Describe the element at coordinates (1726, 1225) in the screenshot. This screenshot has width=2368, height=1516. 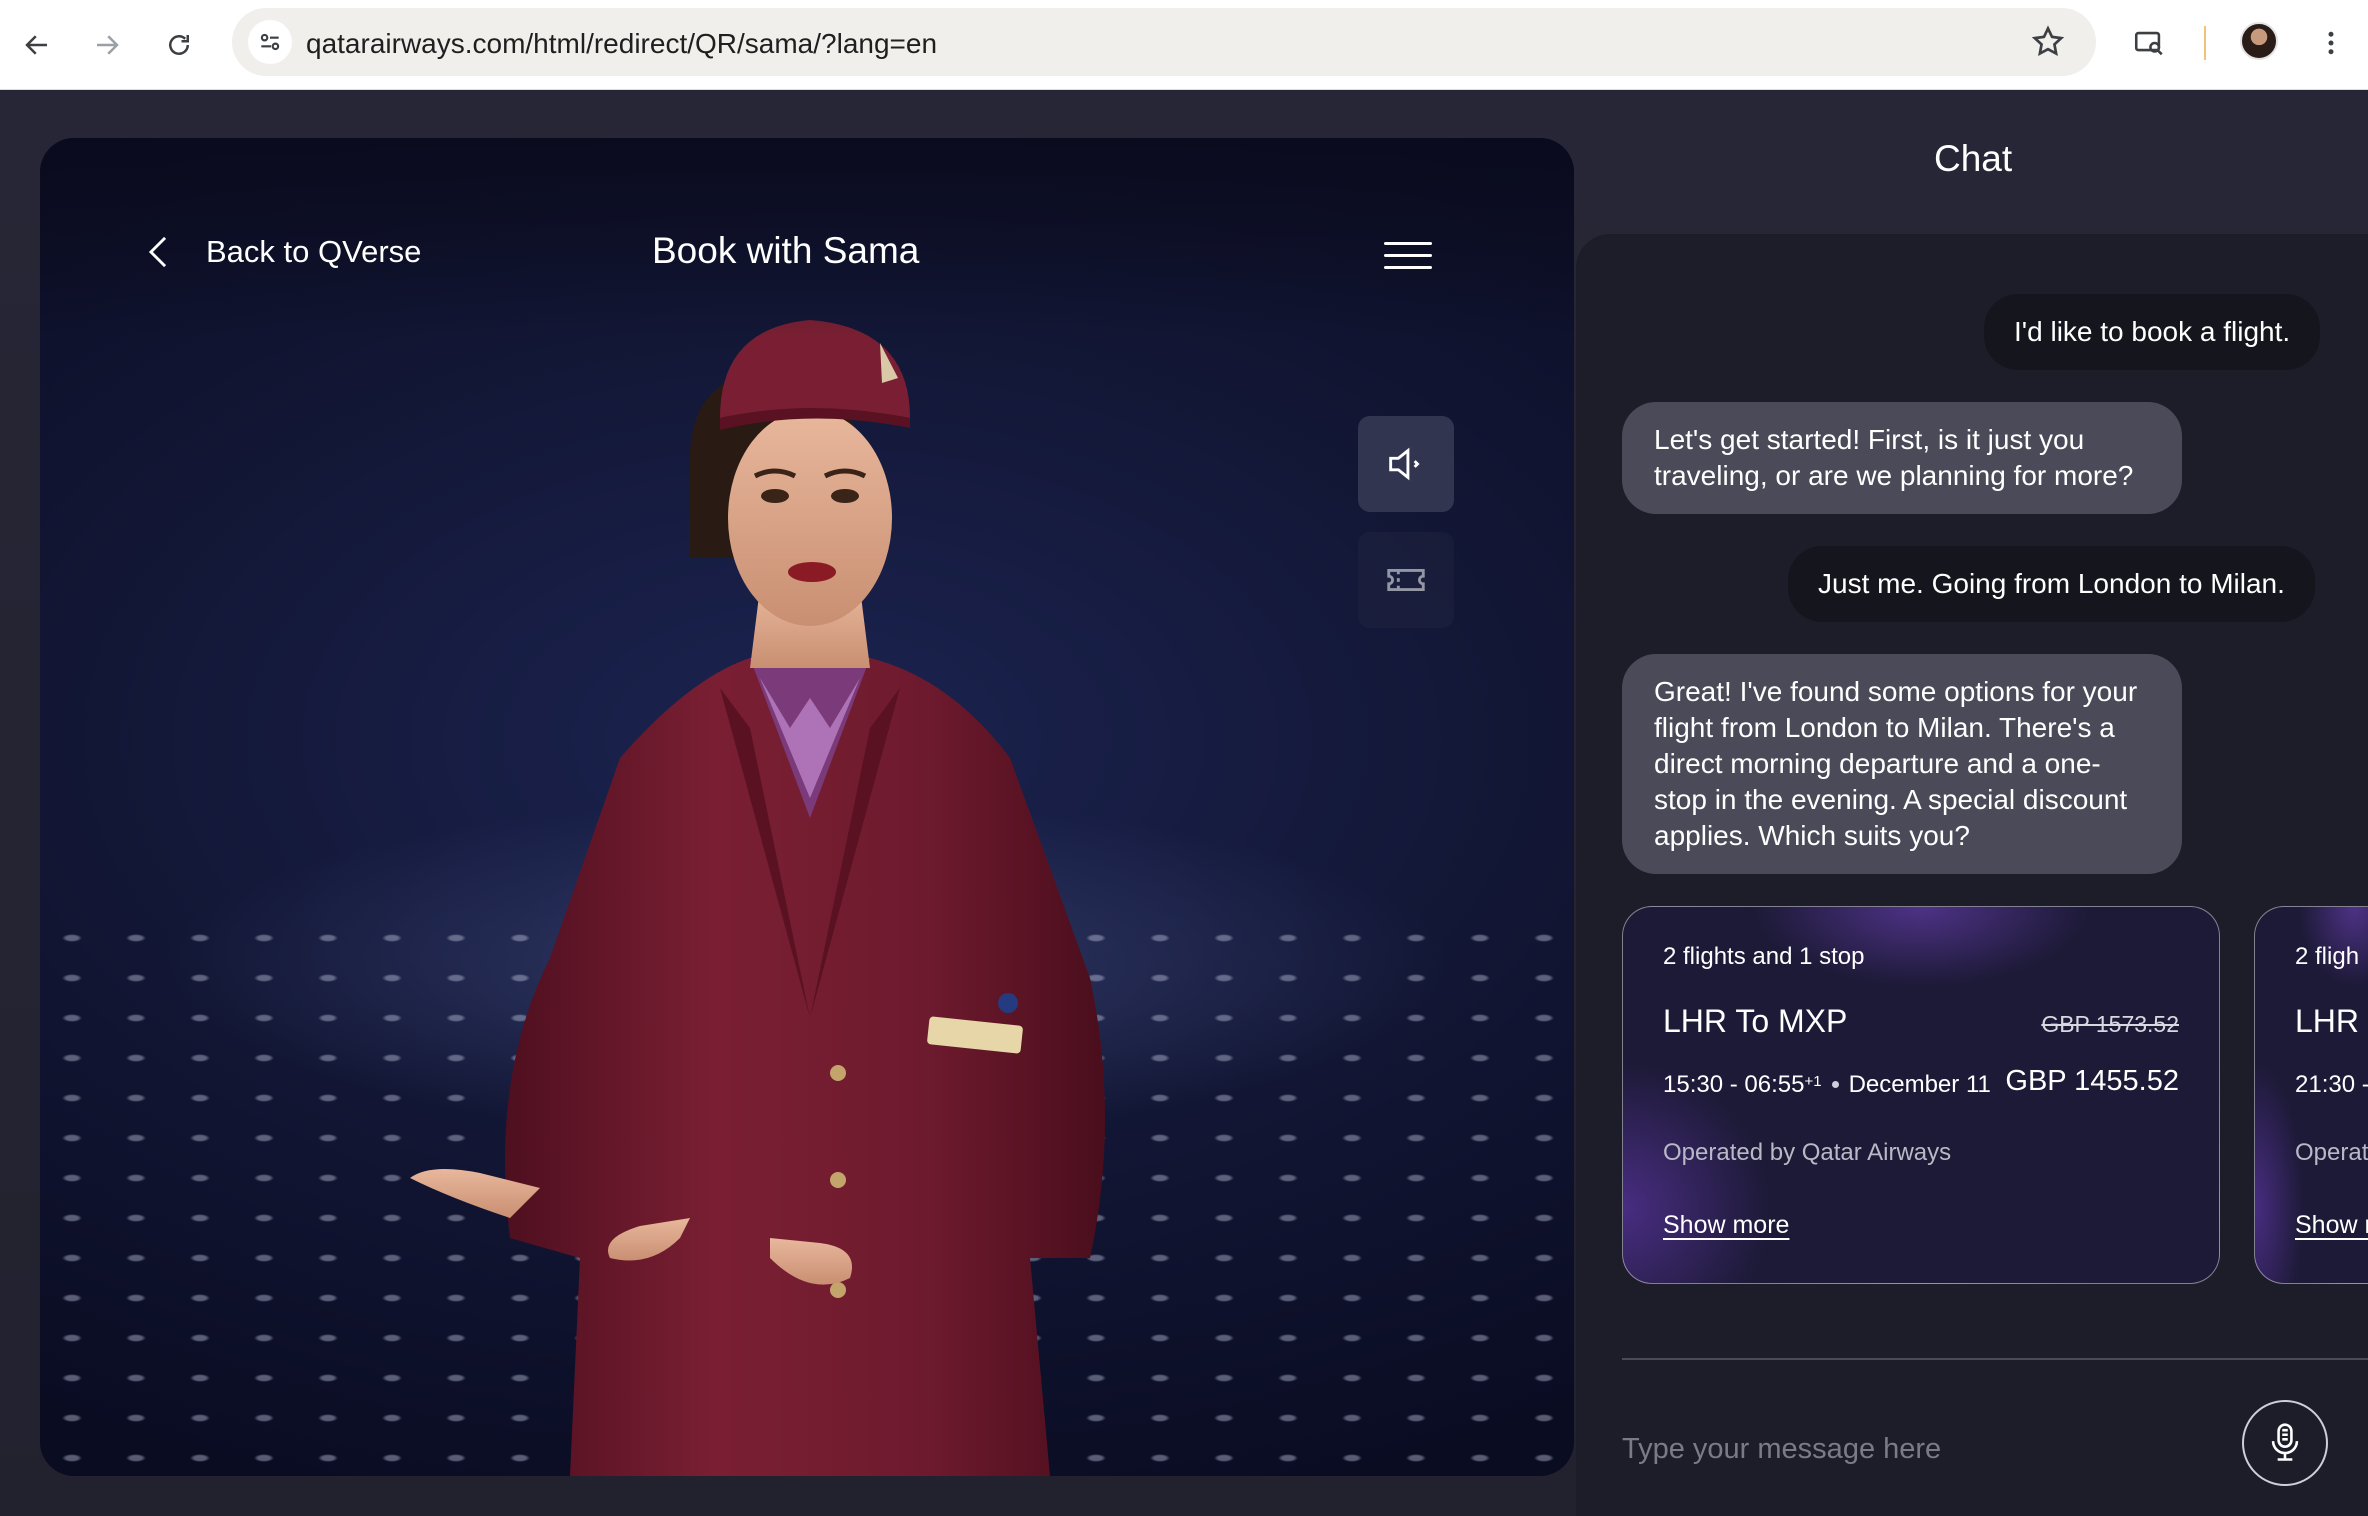
I see `show-more-link: Show more` at that location.